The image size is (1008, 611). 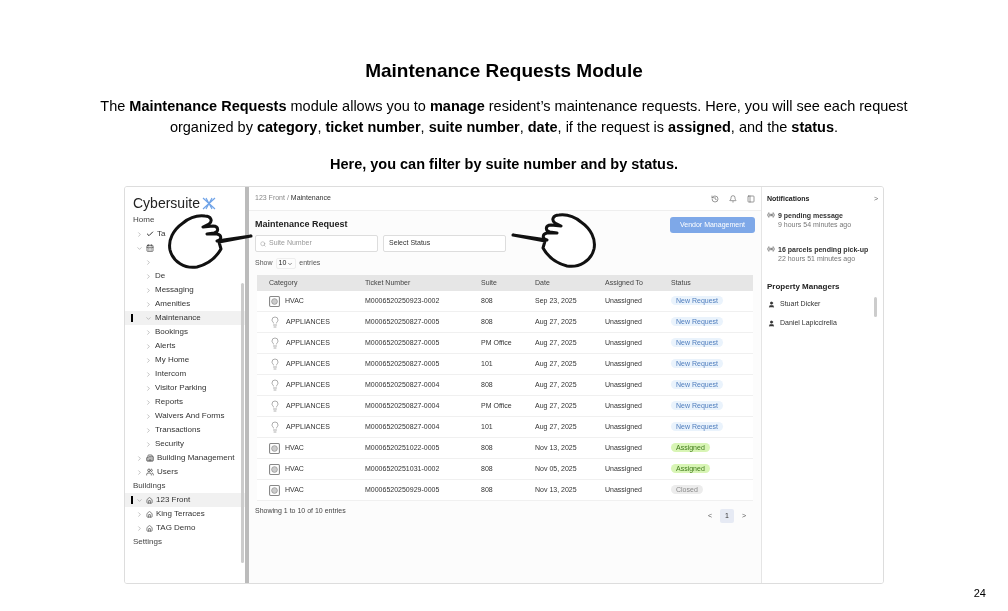 I want to click on sidebar-item: King Terraces, so click(x=169, y=514).